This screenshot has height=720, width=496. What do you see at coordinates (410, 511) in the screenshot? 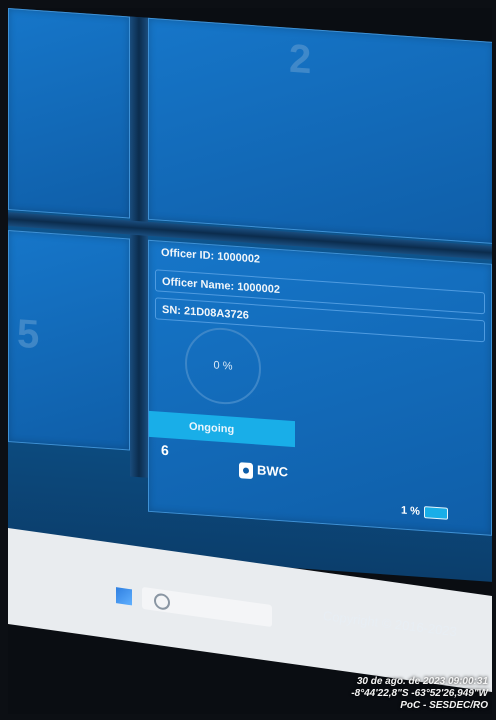
I see `battery-level: 1 %` at bounding box center [410, 511].